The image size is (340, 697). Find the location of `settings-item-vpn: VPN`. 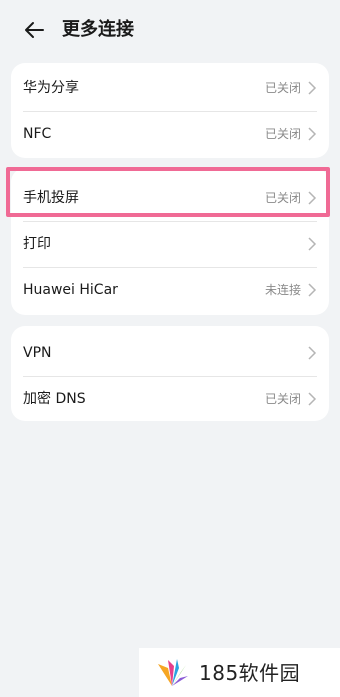

settings-item-vpn: VPN is located at coordinates (170, 353).